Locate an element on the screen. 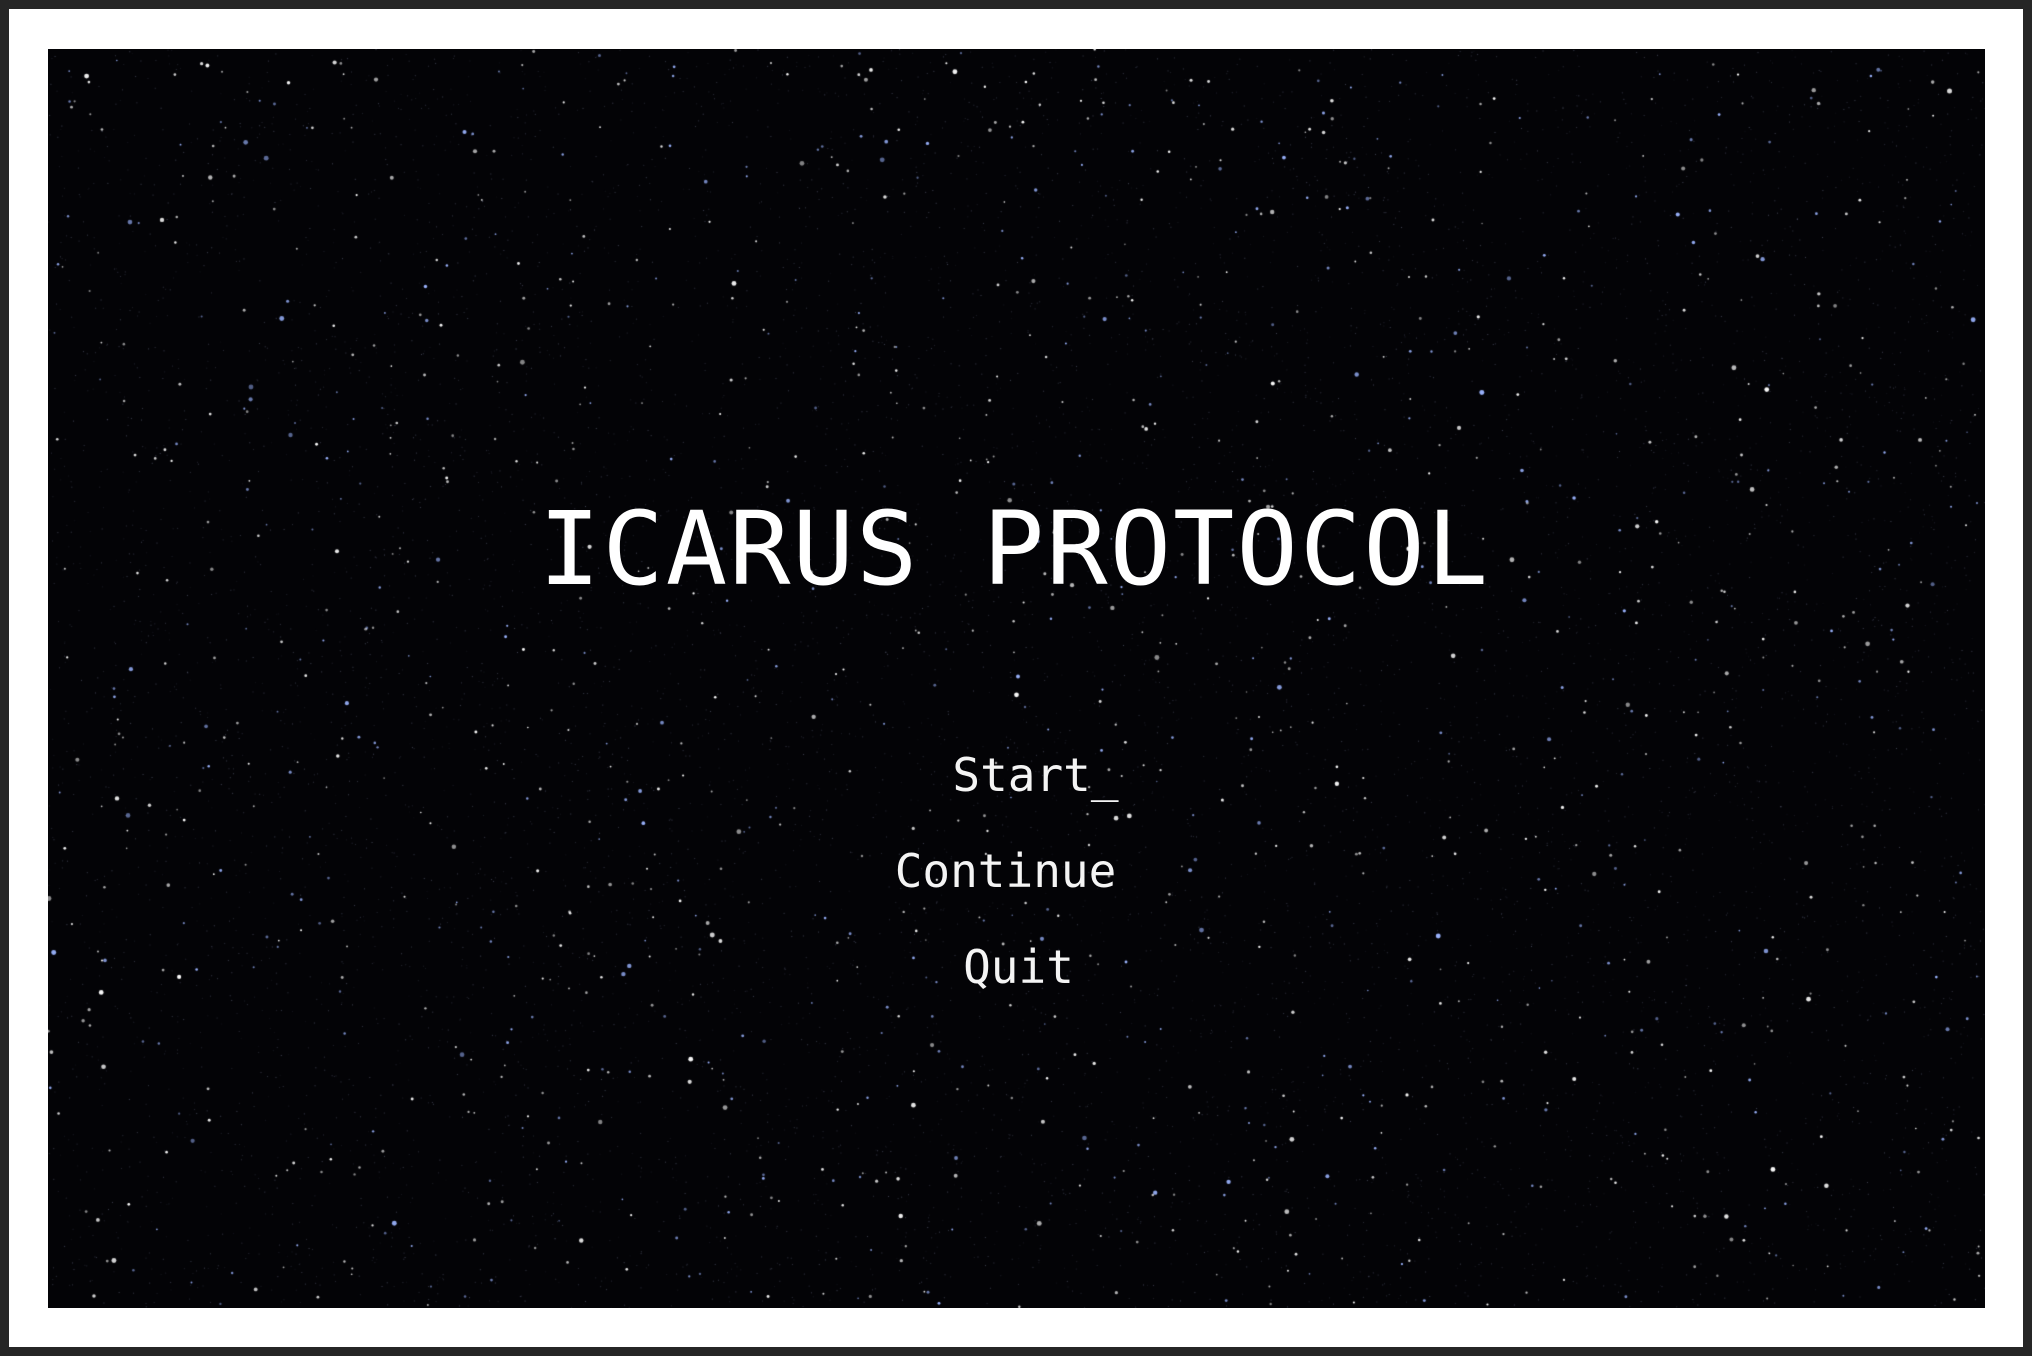 The width and height of the screenshot is (2032, 1356). game-title: ICARUS PROTOCOL is located at coordinates (1014, 549).